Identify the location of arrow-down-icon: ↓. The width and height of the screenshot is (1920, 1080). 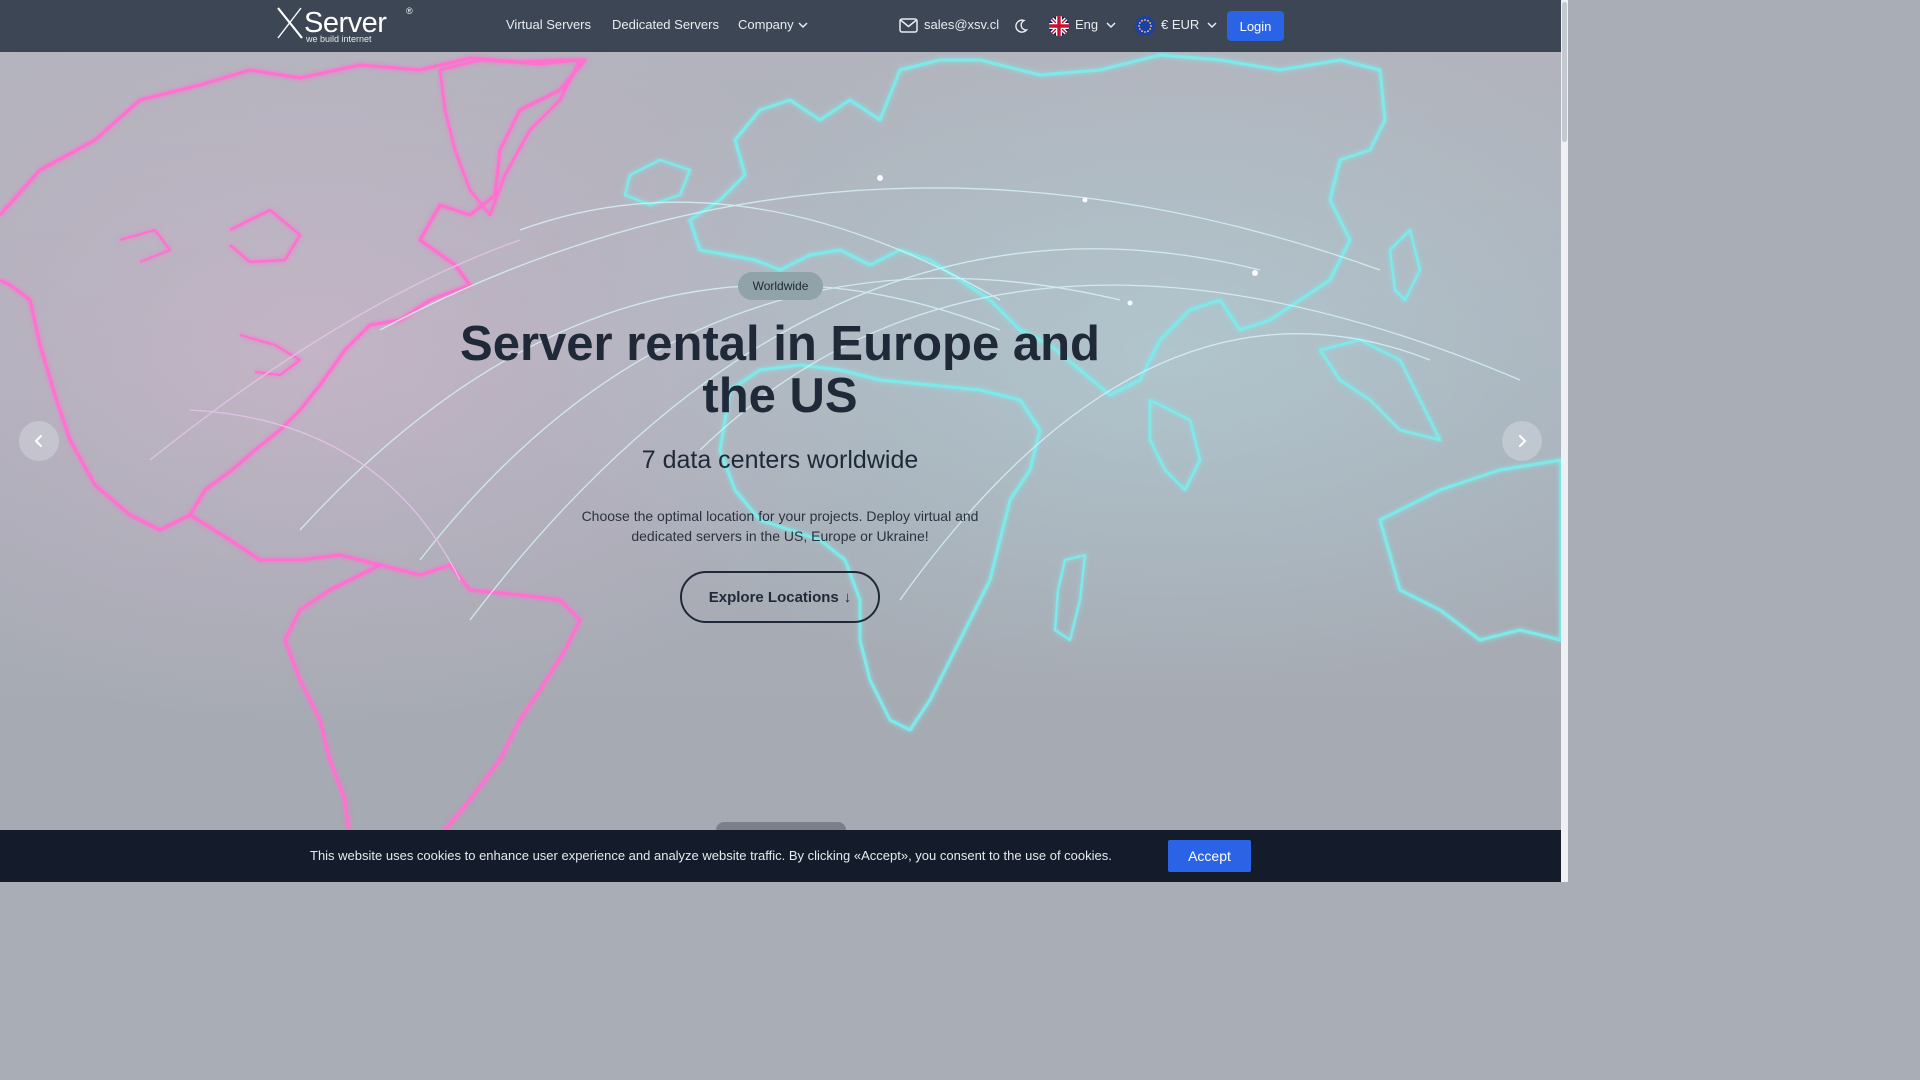
(847, 597).